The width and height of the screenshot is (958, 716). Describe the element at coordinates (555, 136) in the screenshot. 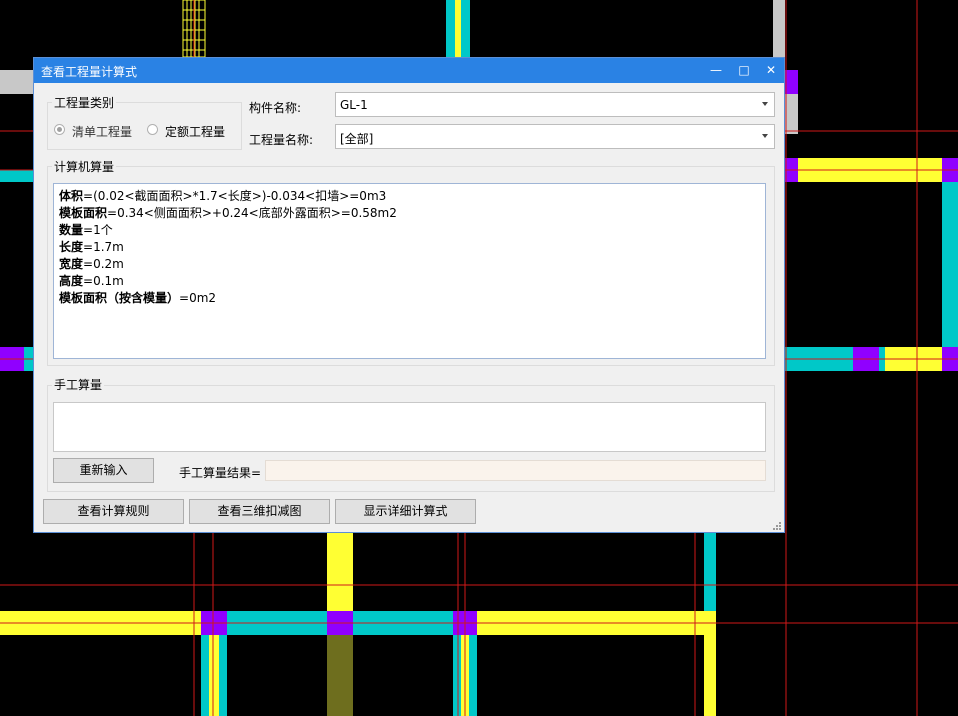

I see `quantity-name-select: [全部]` at that location.